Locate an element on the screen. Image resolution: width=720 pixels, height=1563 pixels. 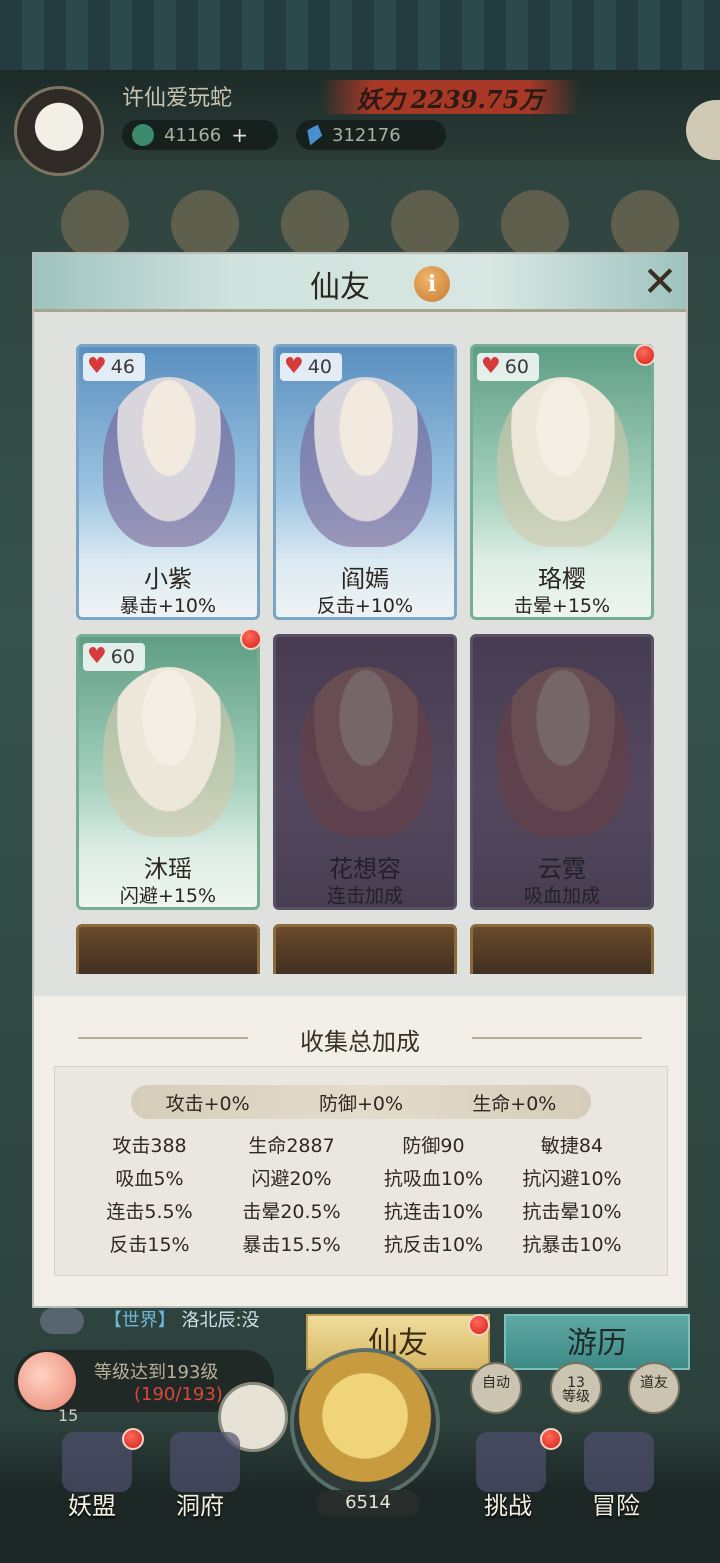
stat-value: 反击15% is located at coordinates (149, 1245).